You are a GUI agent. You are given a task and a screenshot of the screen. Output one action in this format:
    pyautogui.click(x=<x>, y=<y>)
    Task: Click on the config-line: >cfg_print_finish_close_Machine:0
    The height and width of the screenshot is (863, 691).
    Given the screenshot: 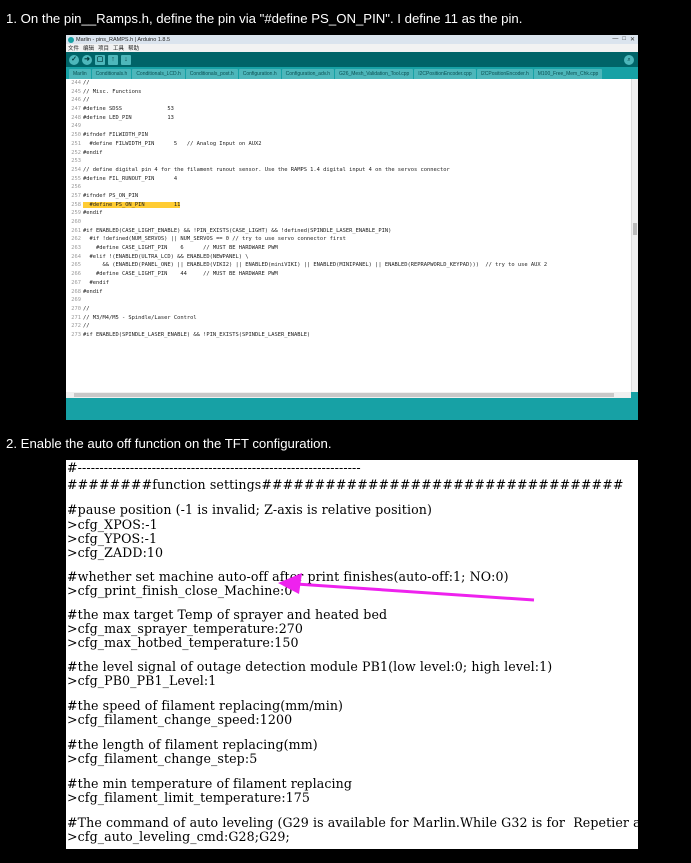 What is the action you would take?
    pyautogui.click(x=180, y=590)
    